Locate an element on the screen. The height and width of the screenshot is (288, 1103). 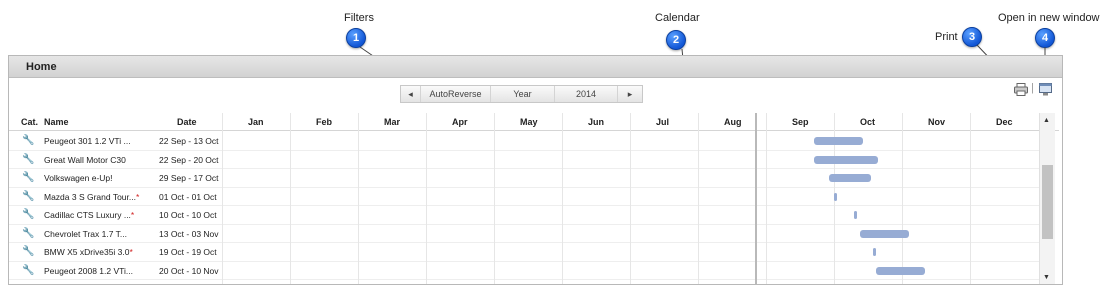
print-callout-label: Print is located at coordinates (946, 37).